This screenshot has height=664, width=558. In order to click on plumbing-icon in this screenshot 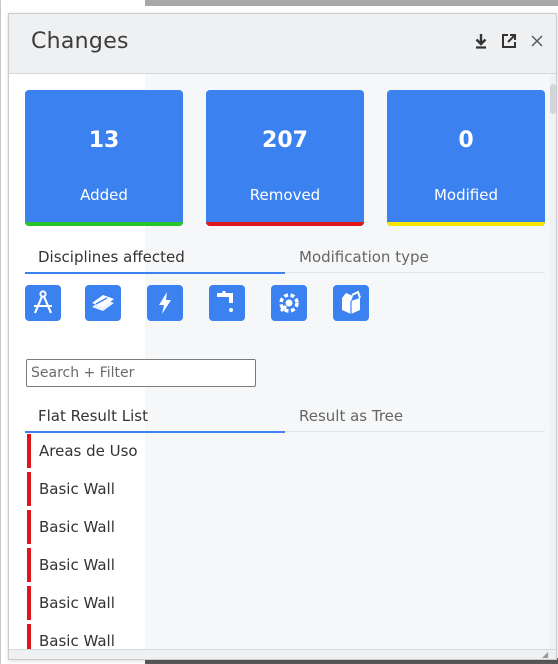, I will do `click(227, 303)`.